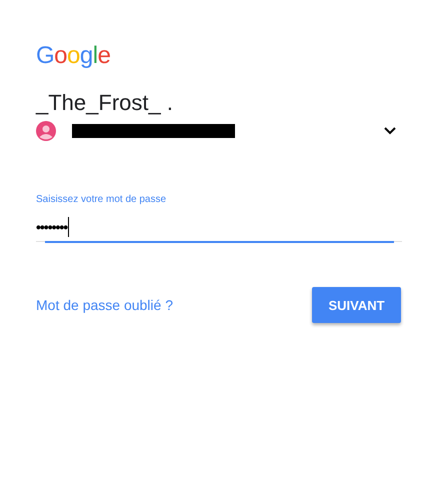  Describe the element at coordinates (73, 56) in the screenshot. I see `logo: Google` at that location.